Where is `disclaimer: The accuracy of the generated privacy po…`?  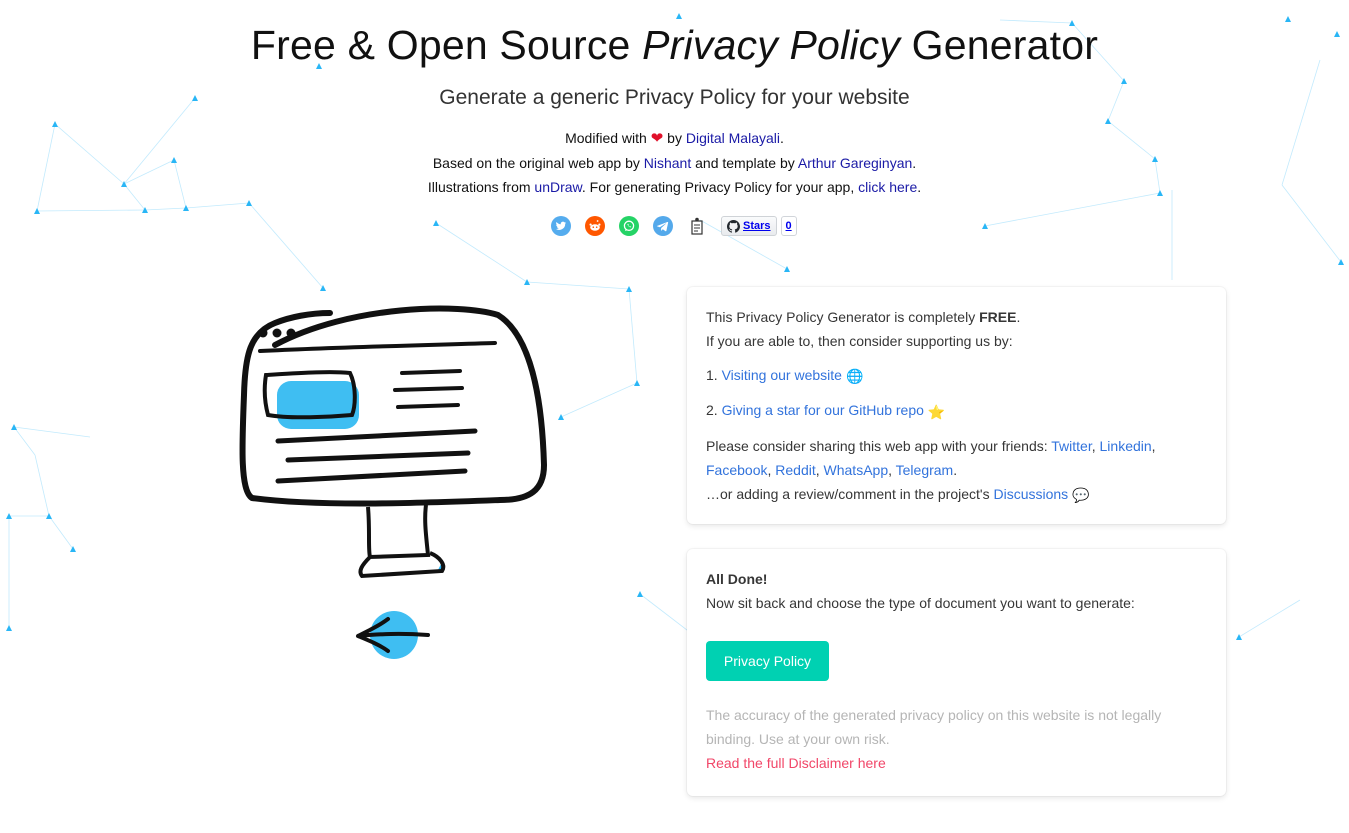 disclaimer: The accuracy of the generated privacy po… is located at coordinates (956, 739).